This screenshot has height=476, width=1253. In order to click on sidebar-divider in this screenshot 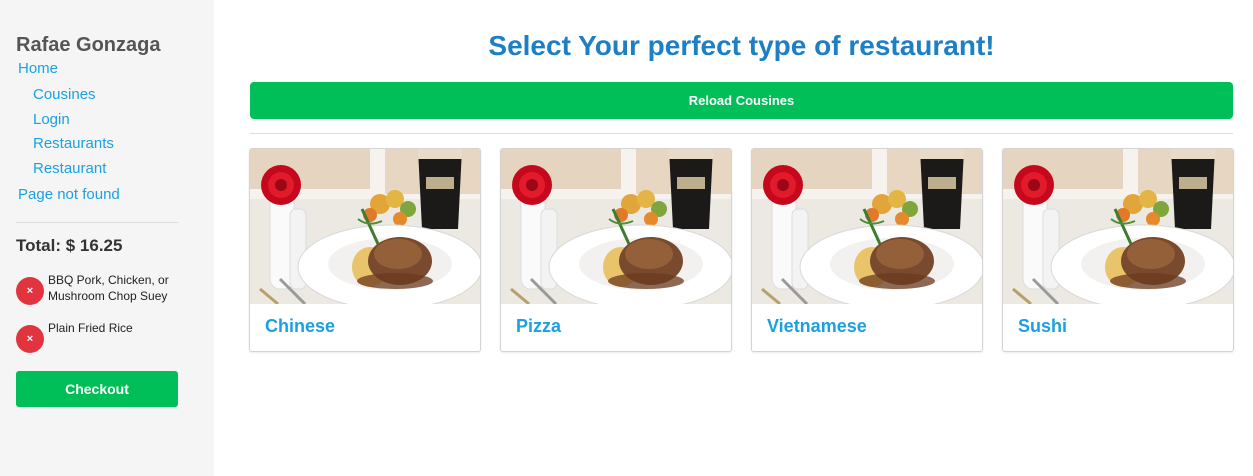, I will do `click(97, 222)`.